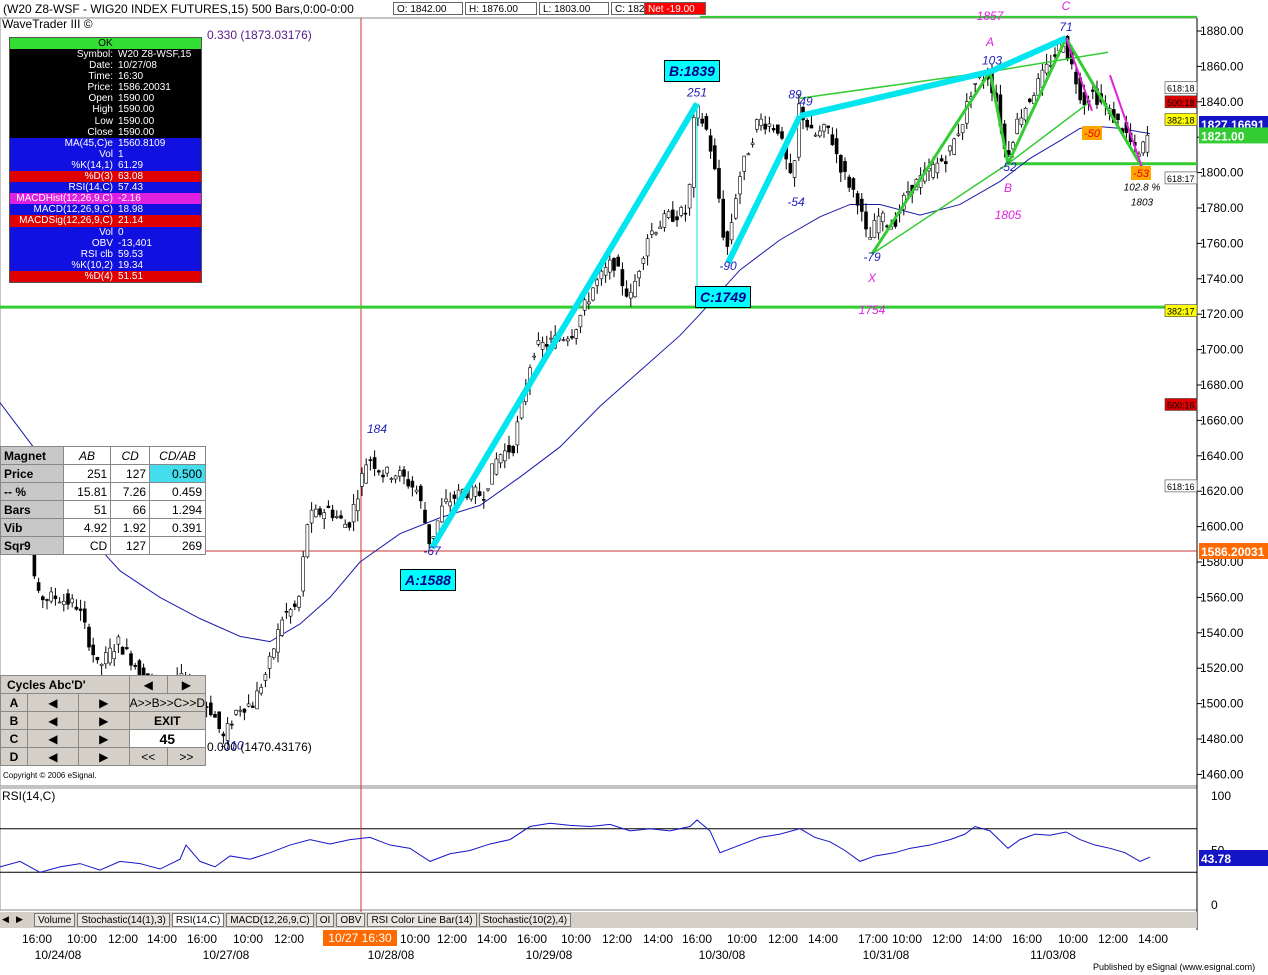  Describe the element at coordinates (55, 920) in the screenshot. I see `tab-volume: Volume` at that location.